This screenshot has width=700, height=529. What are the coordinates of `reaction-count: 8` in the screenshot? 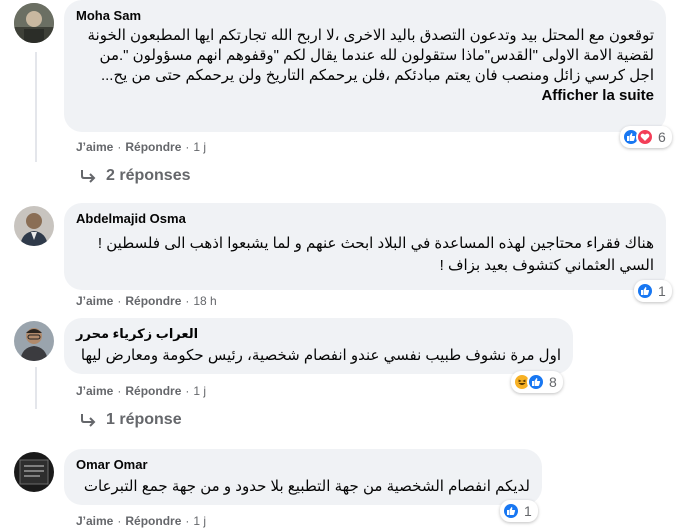 It's located at (553, 382).